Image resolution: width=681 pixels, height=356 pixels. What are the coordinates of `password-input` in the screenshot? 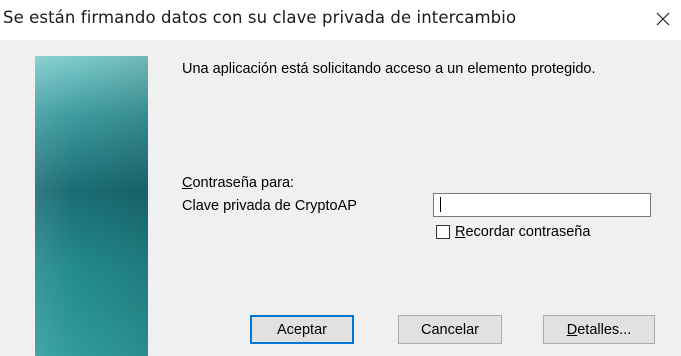 It's located at (542, 205).